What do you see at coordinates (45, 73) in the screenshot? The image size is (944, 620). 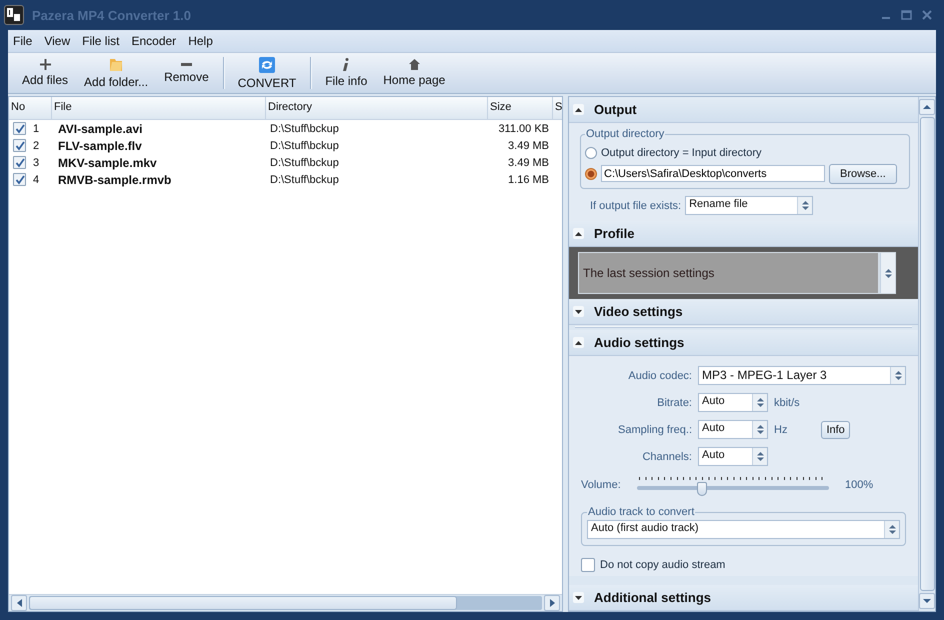 I see `toolbar-button: Add files` at bounding box center [45, 73].